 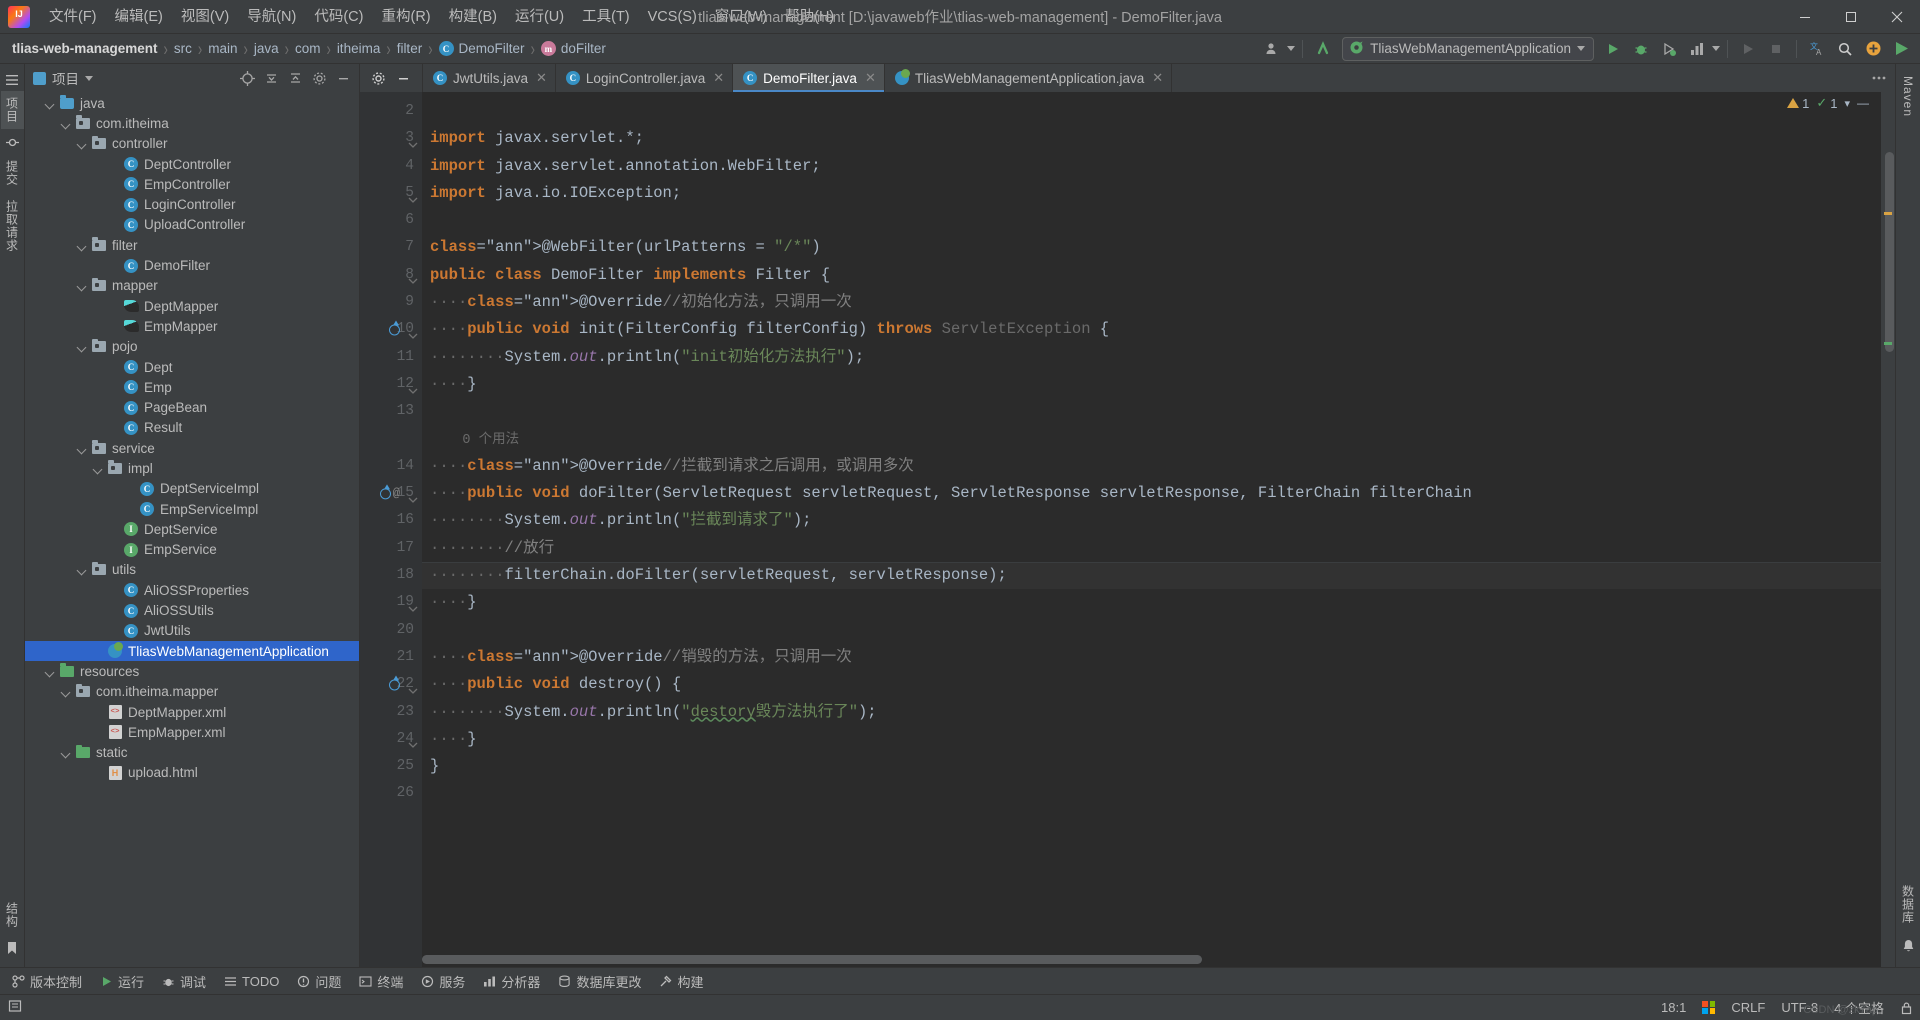 What do you see at coordinates (1158, 302) in the screenshot?
I see `code-line-9: ····class="ann">@Override//初始化方法，只调用一次` at bounding box center [1158, 302].